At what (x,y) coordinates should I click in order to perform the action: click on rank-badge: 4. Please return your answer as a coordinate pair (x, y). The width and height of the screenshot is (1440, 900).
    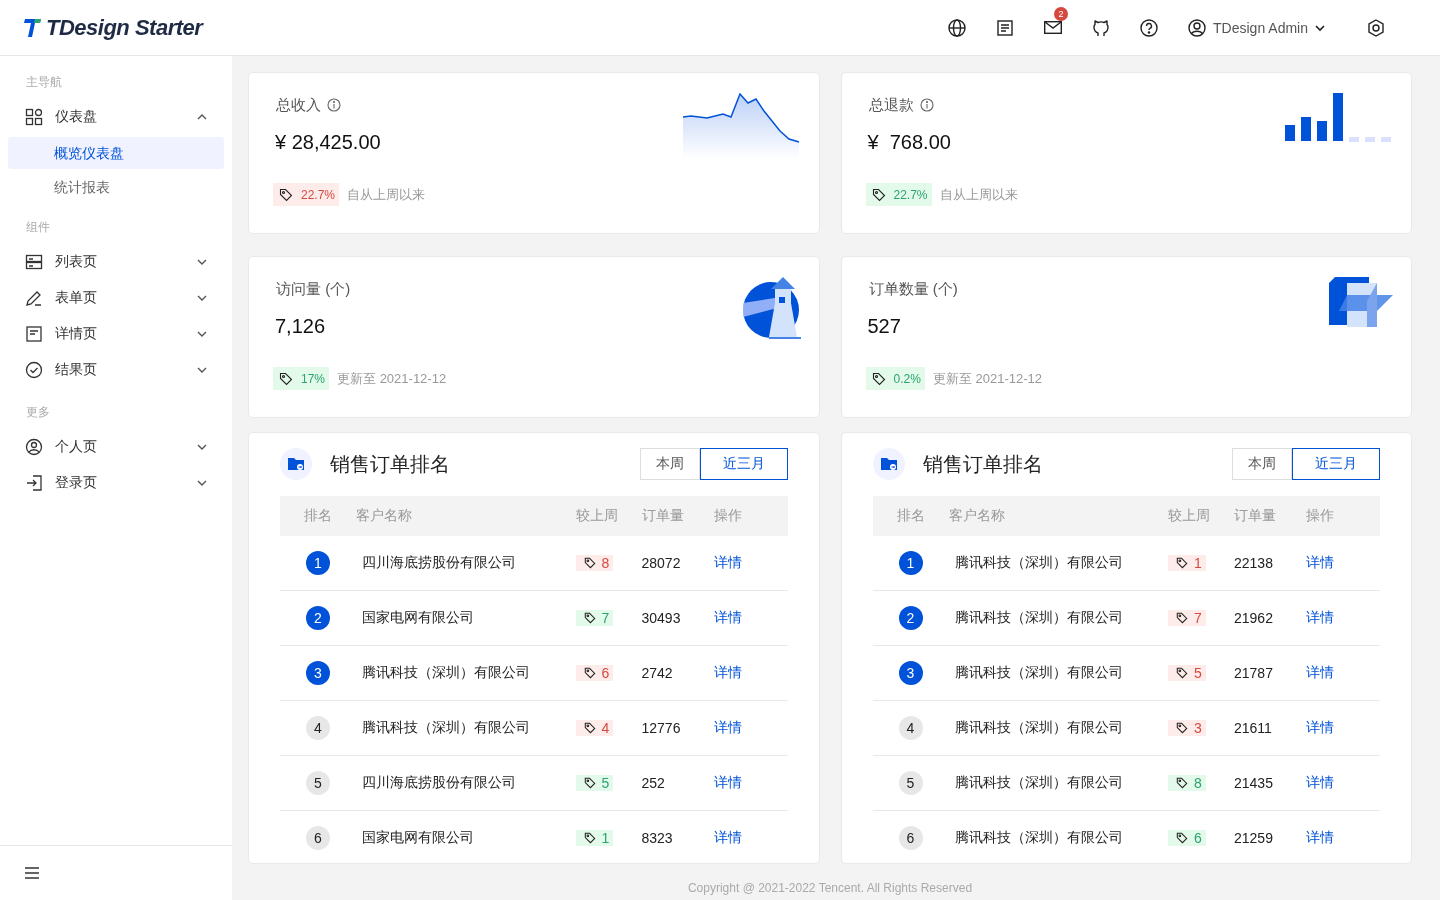
    Looking at the image, I should click on (318, 728).